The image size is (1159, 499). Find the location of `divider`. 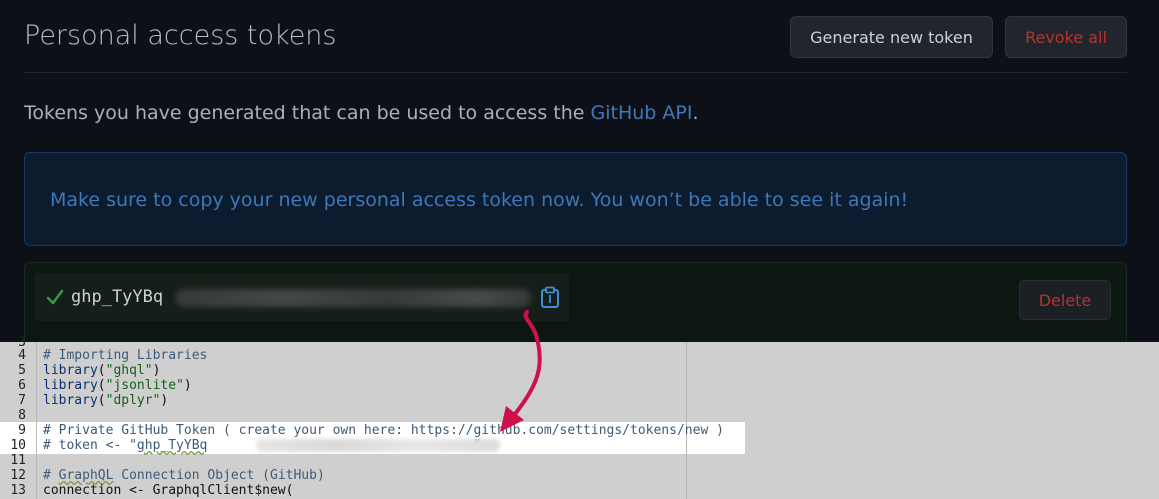

divider is located at coordinates (575, 72).